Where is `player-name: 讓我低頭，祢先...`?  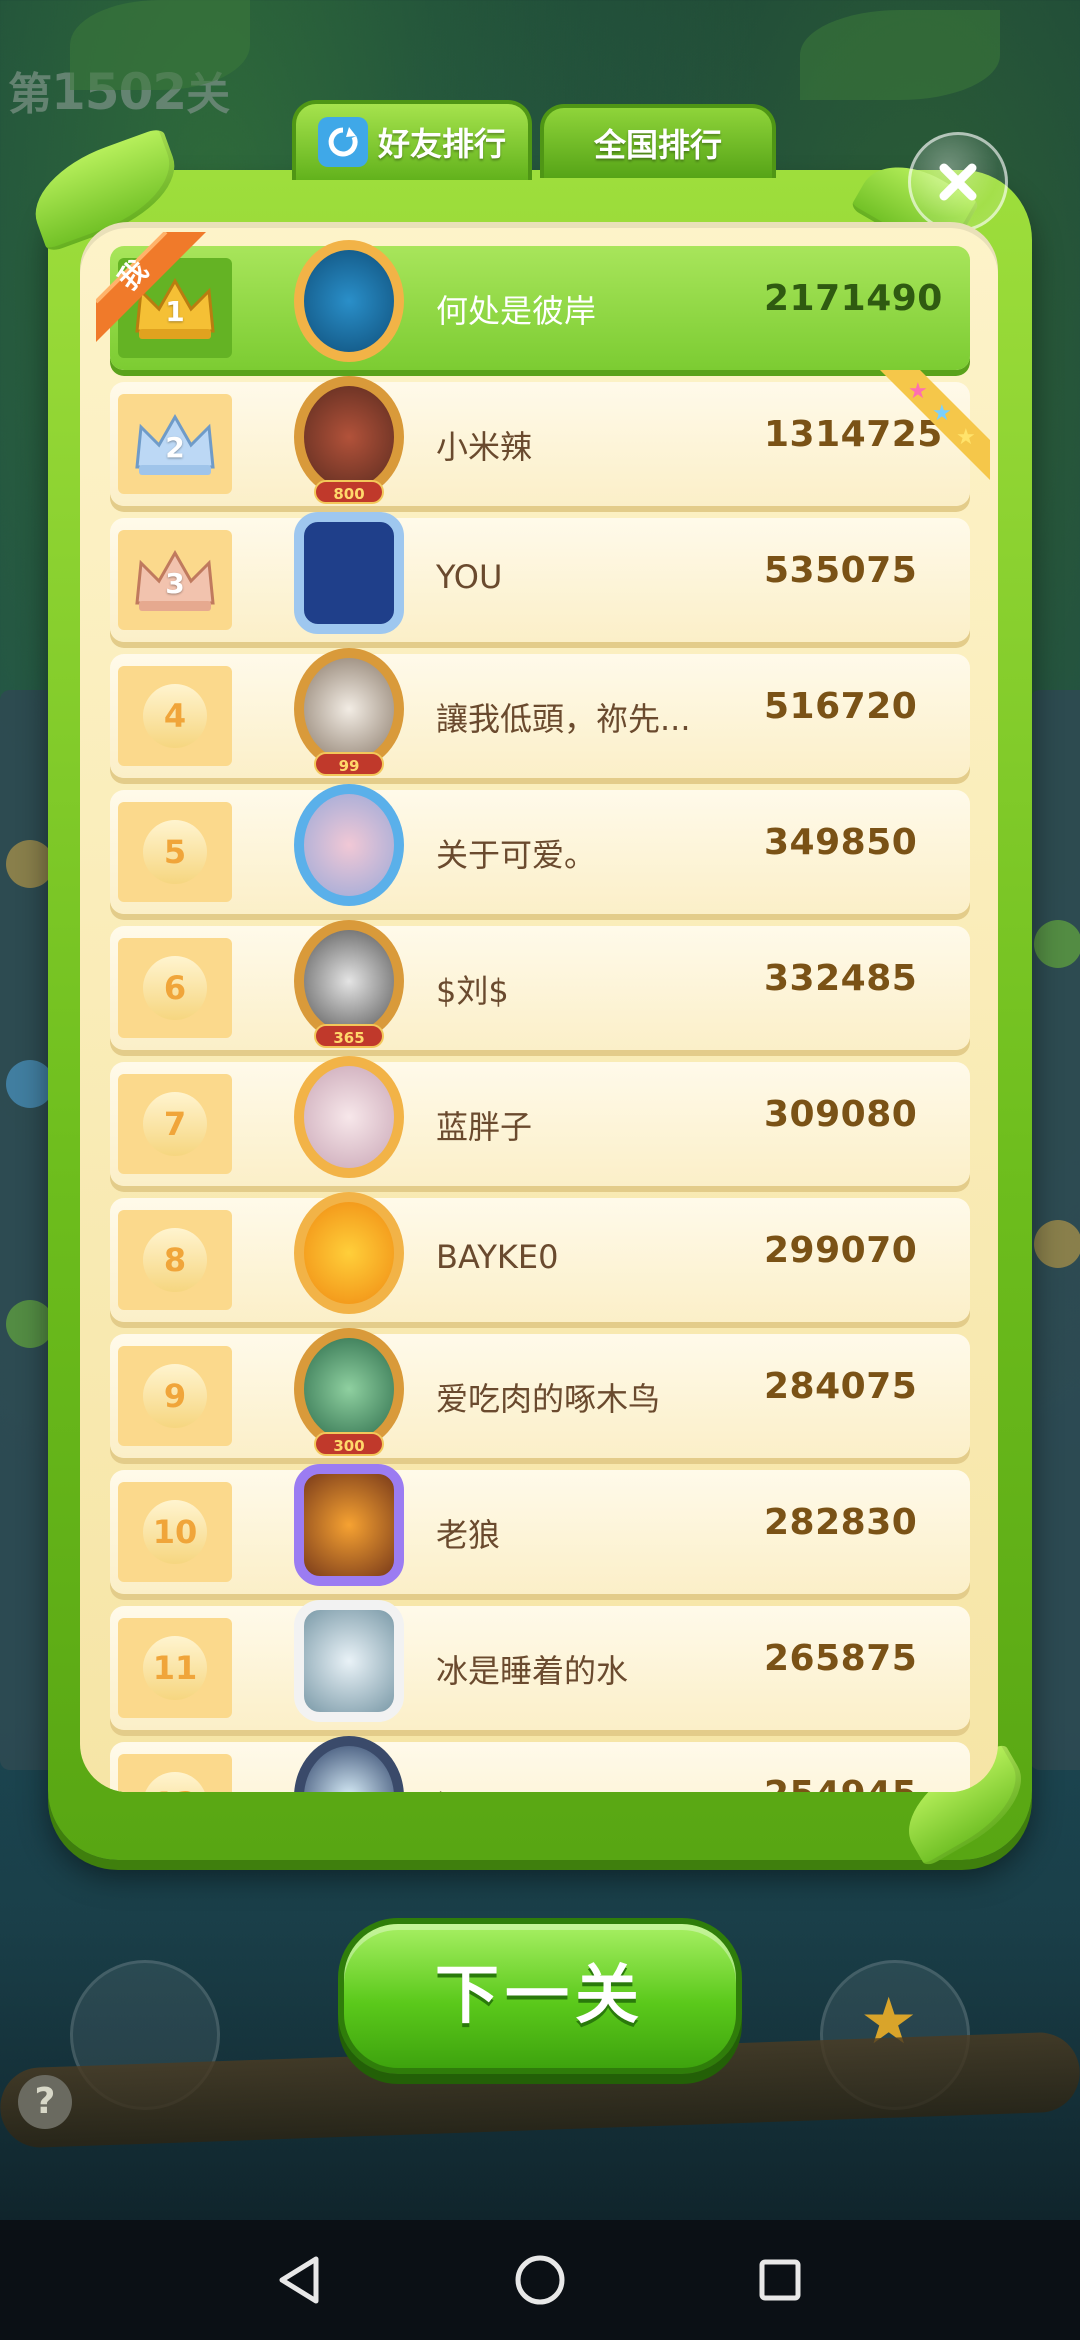 player-name: 讓我低頭，祢先... is located at coordinates (563, 719).